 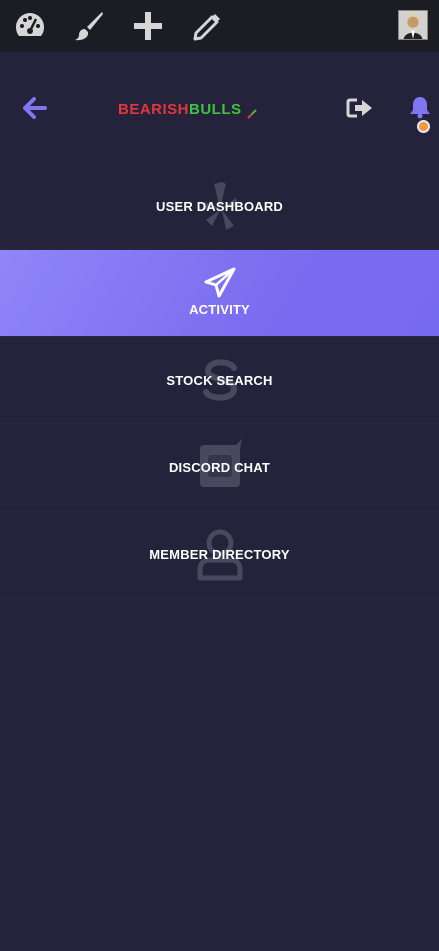 I want to click on menu-item-label: STOCK SEARCH, so click(x=219, y=380).